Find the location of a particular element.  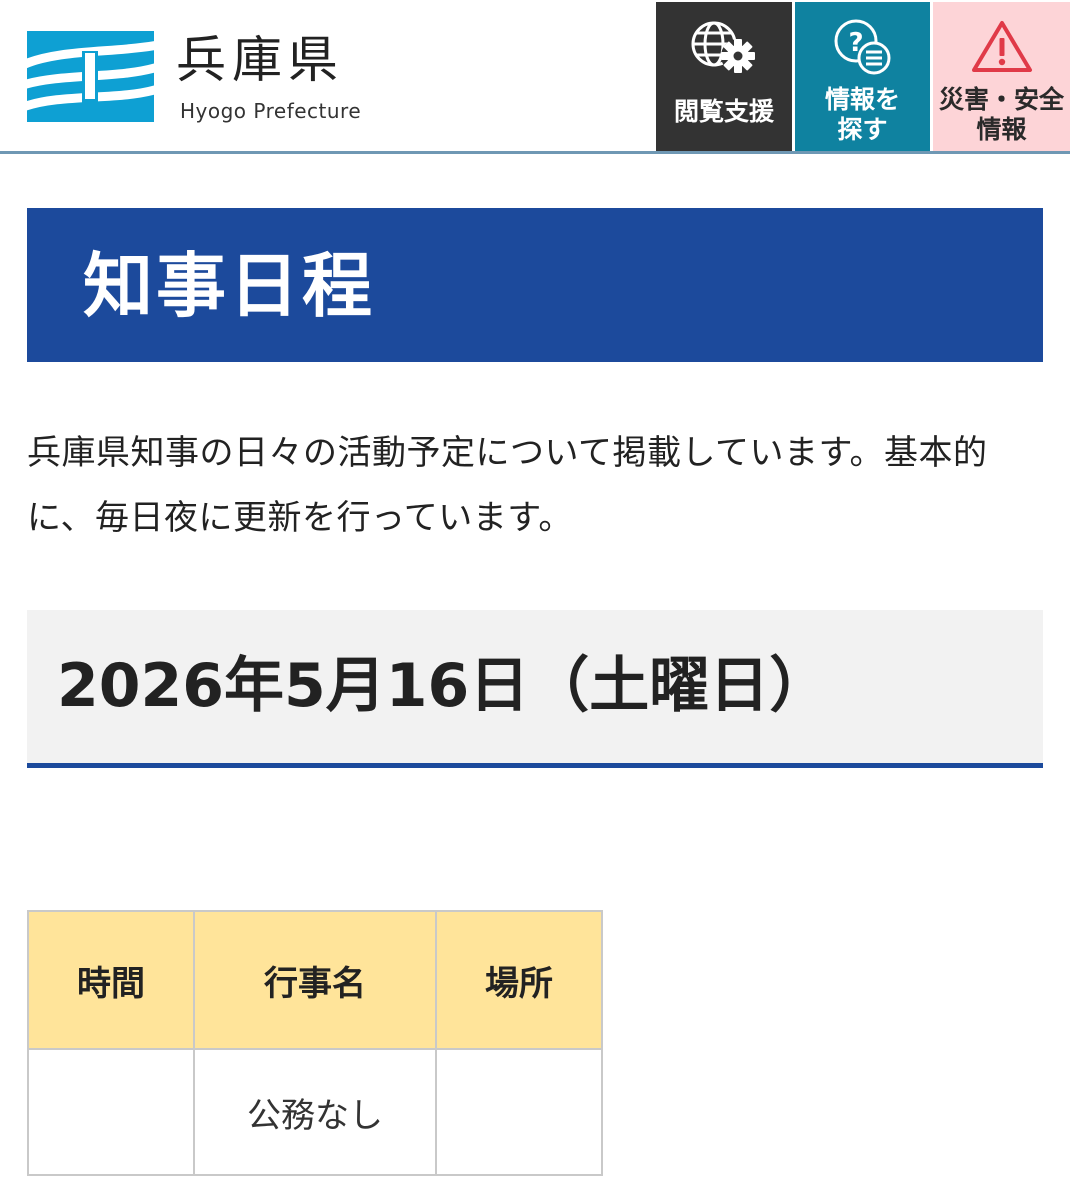

column-header-time: 時間 is located at coordinates (111, 980).